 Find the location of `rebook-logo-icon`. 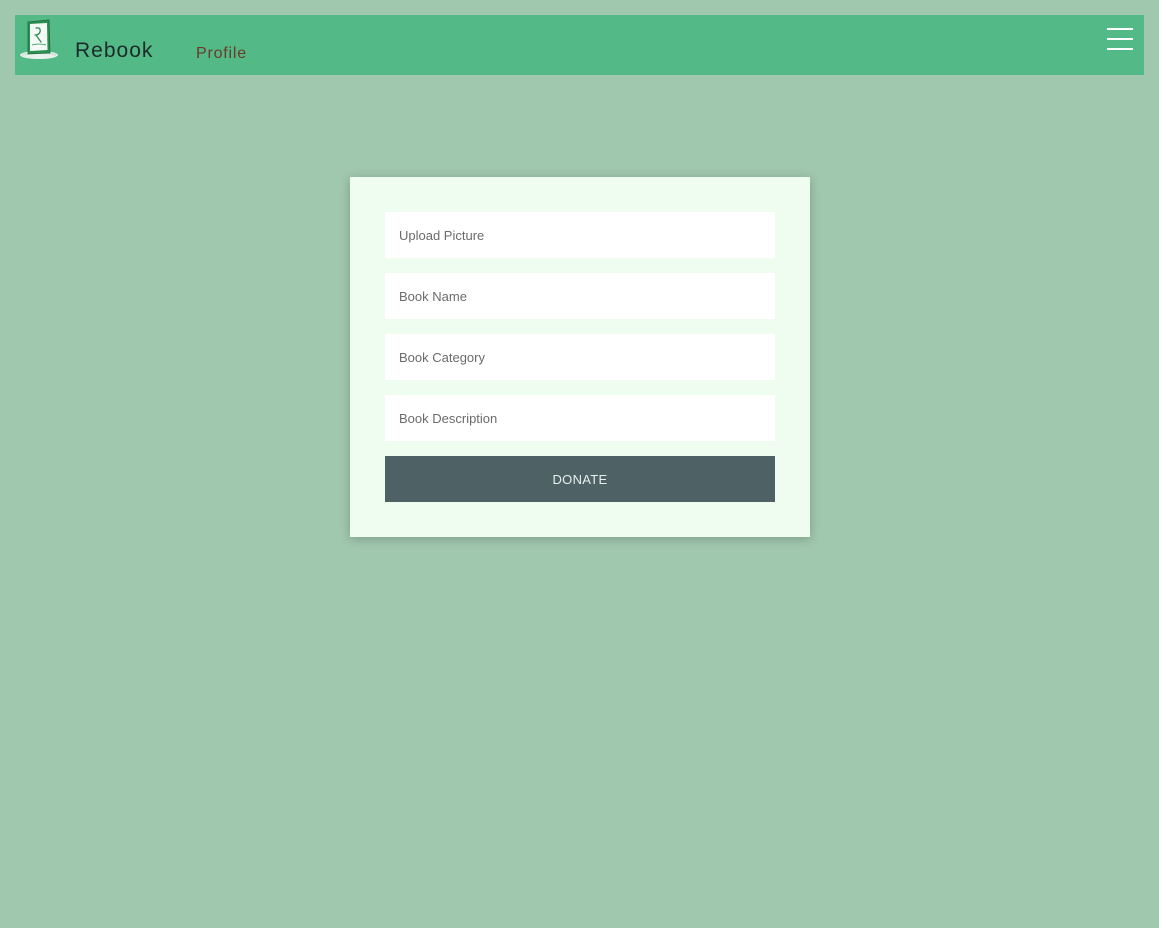

rebook-logo-icon is located at coordinates (40, 39).